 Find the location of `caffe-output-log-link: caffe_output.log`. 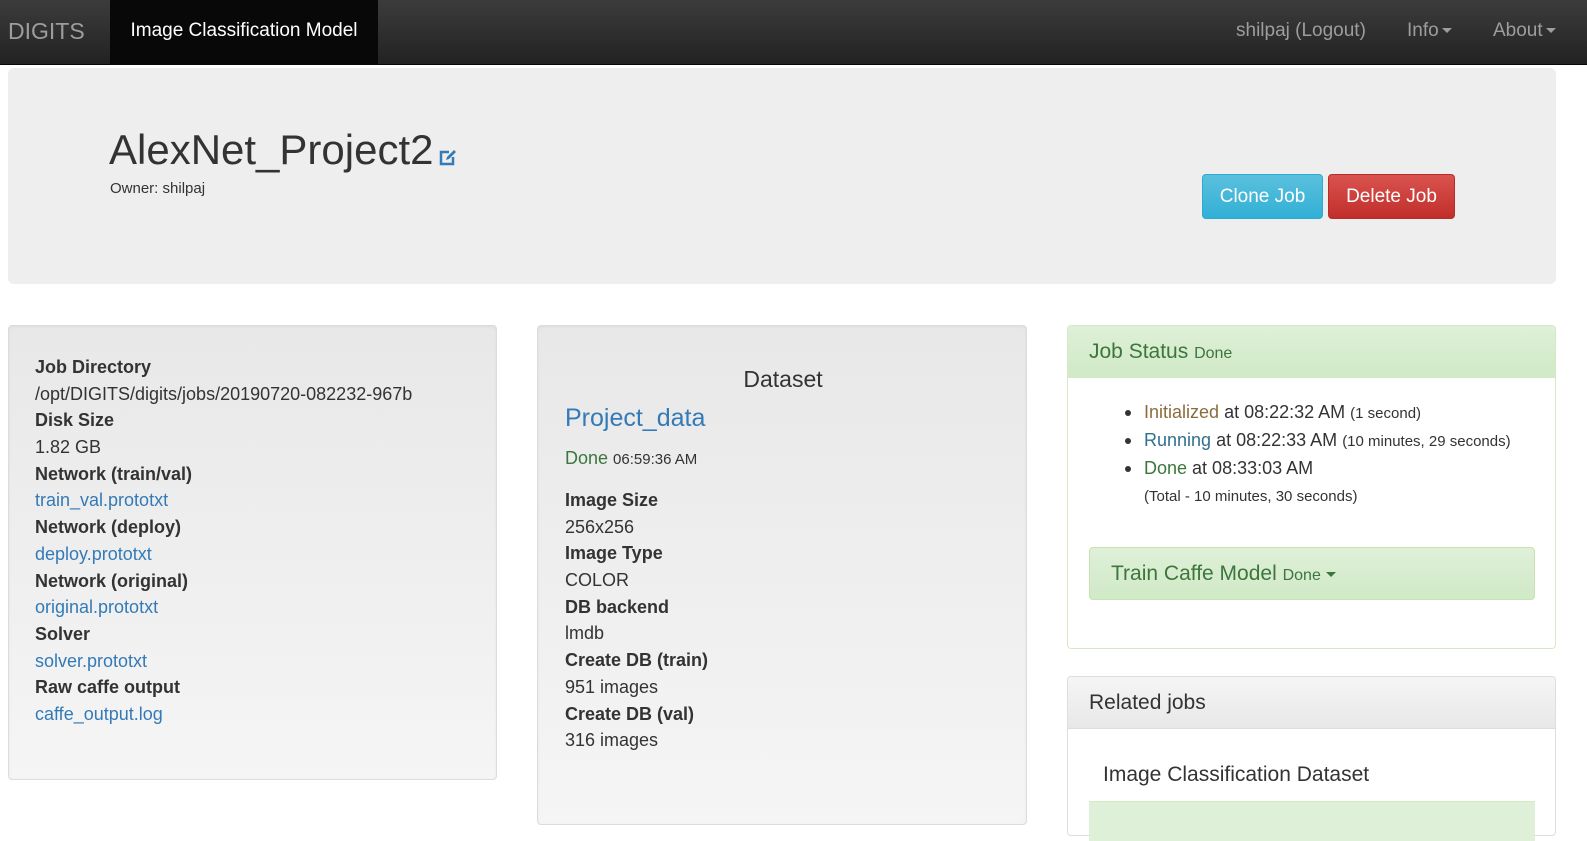

caffe-output-log-link: caffe_output.log is located at coordinates (99, 714).